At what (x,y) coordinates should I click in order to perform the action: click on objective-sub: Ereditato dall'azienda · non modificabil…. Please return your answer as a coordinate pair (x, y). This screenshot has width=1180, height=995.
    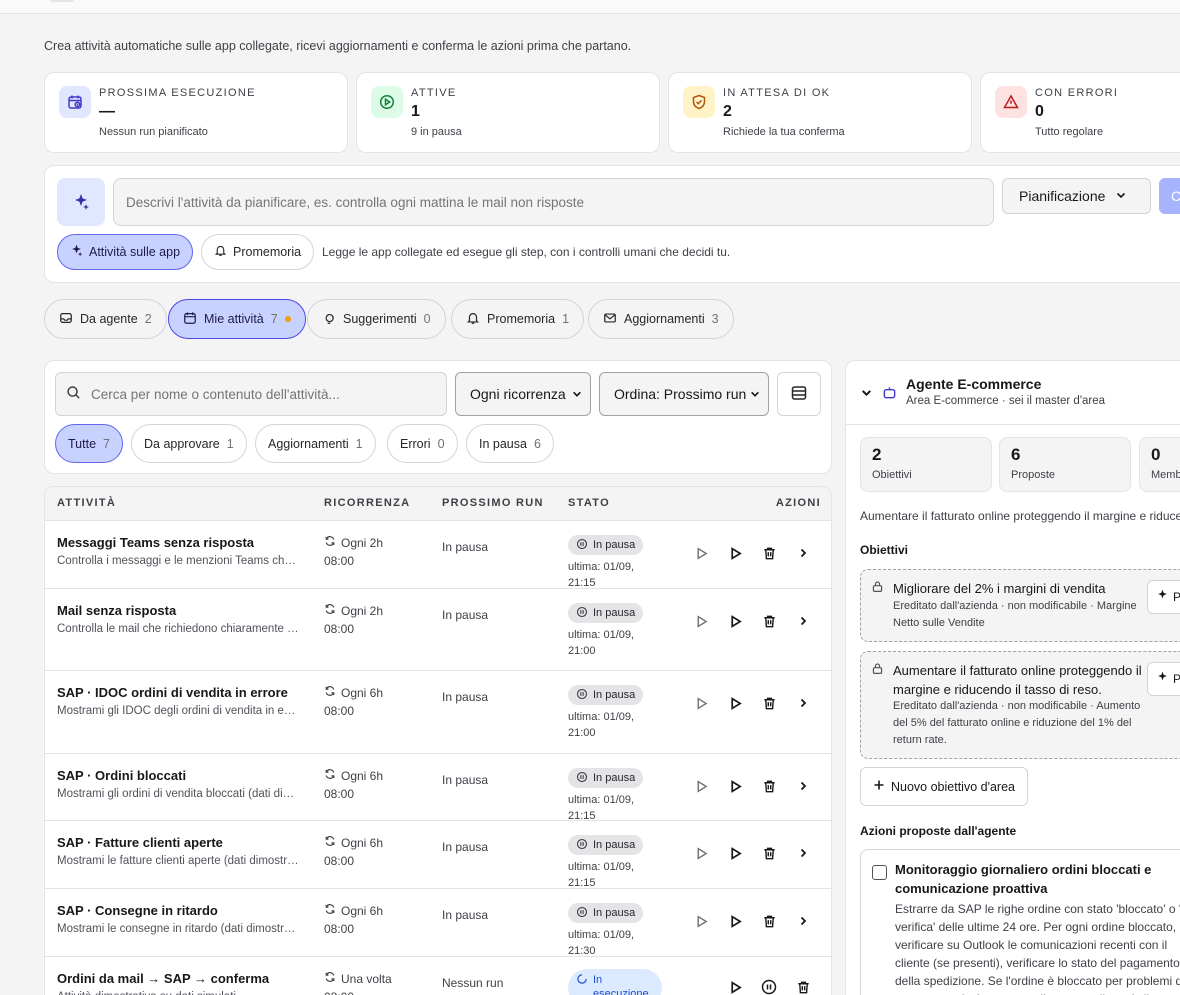
    Looking at the image, I should click on (1015, 614).